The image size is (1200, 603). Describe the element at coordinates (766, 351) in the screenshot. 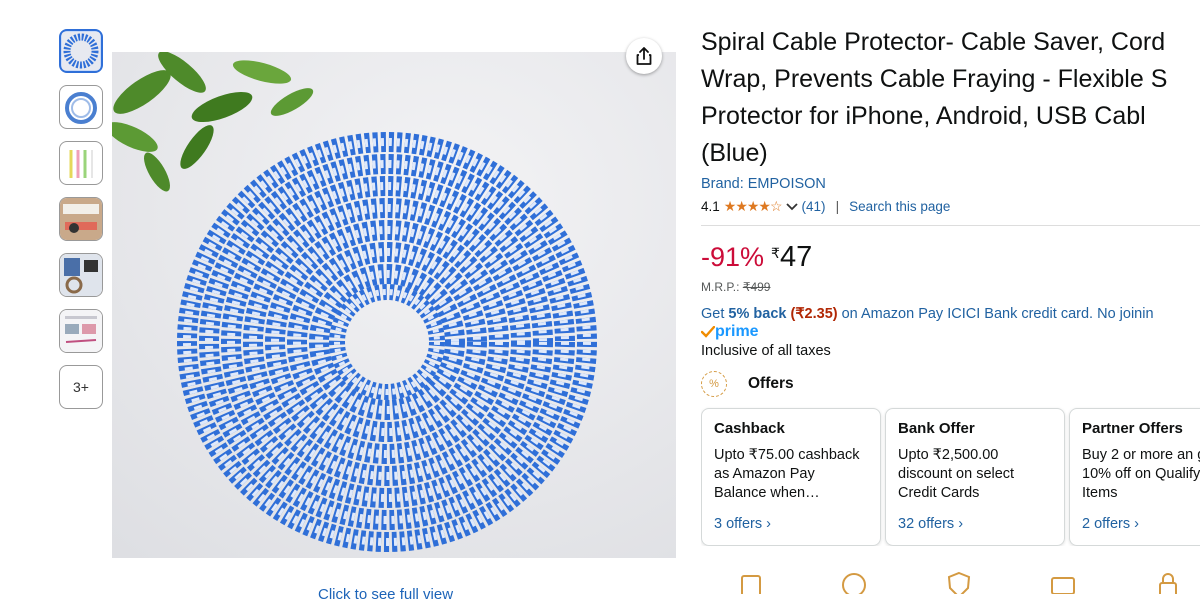

I see `tax-note: Inclusive of all taxes` at that location.